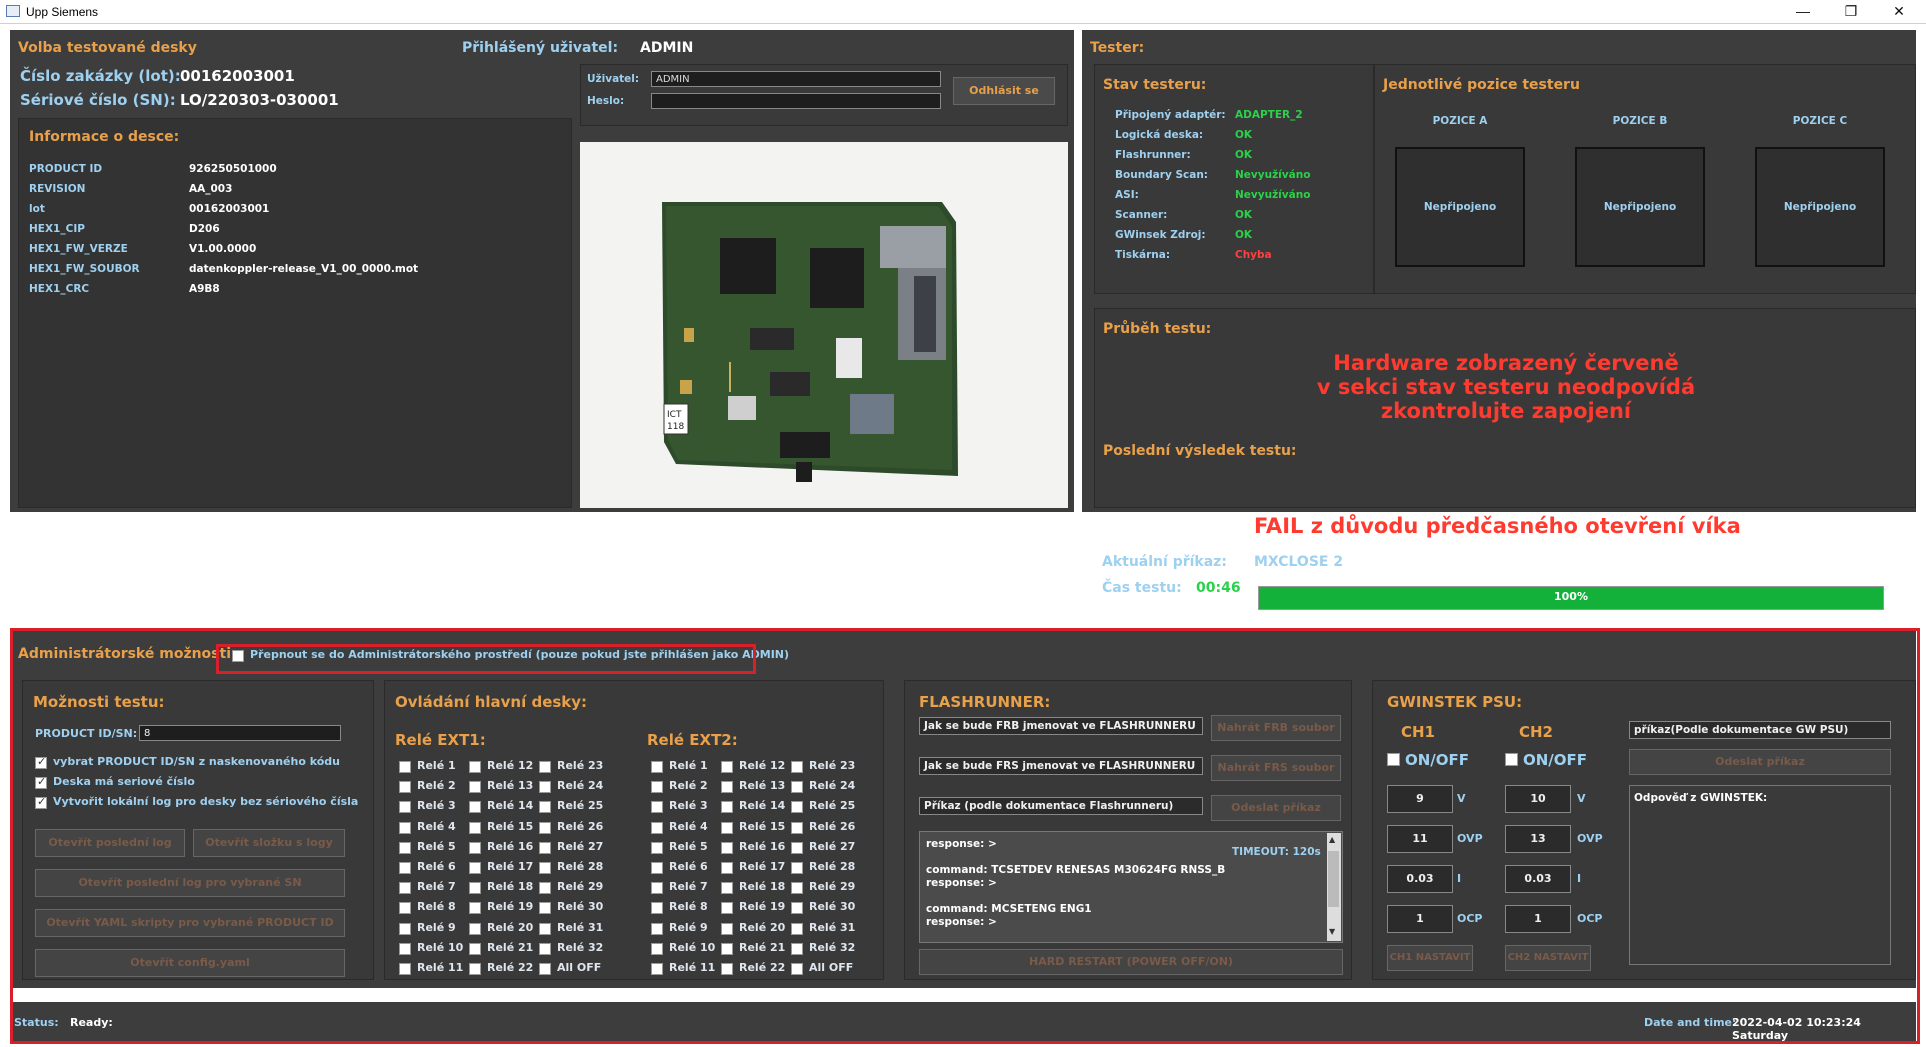  What do you see at coordinates (100, 76) in the screenshot?
I see `lot-label: Číslo zakázky (lot):` at bounding box center [100, 76].